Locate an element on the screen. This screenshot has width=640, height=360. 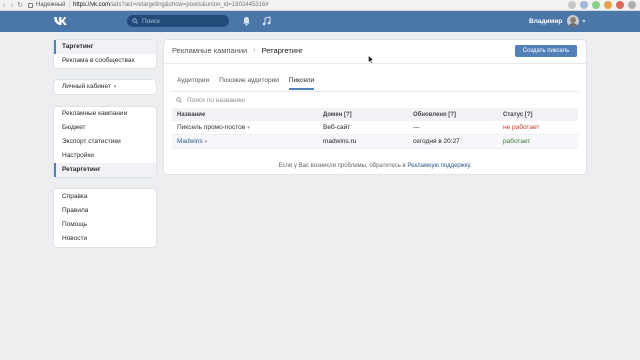
sidebar-section-ads: Таргетинг Реклама в сообществах is located at coordinates (105, 54).